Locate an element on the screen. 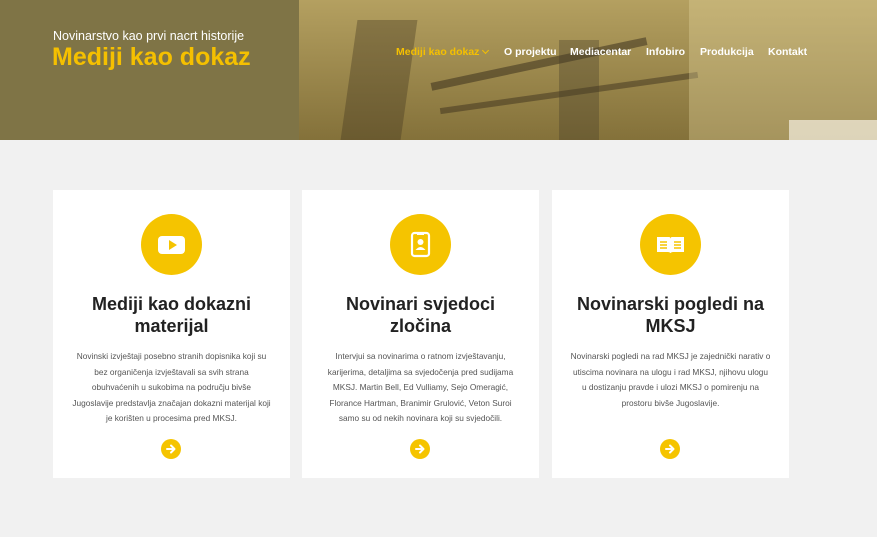 The image size is (877, 537). card-title: Mediji kao dokazni materijal is located at coordinates (171, 315).